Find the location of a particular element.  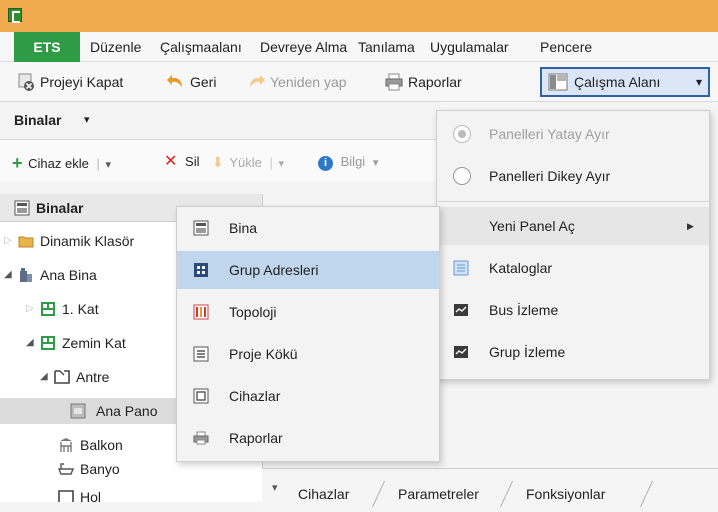

workspace-layout-icon is located at coordinates (558, 82).